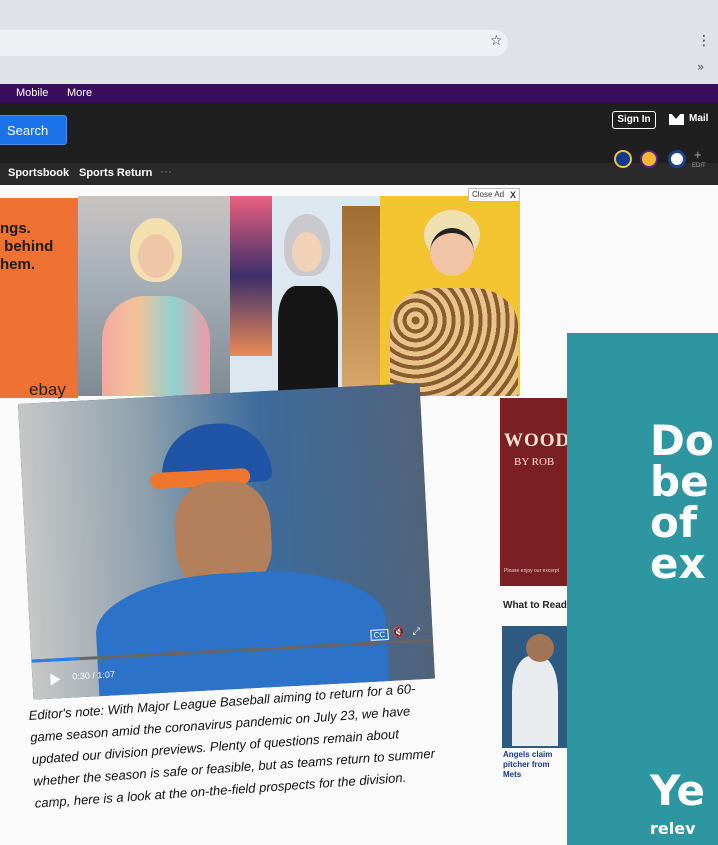  Describe the element at coordinates (254, 43) in the screenshot. I see `address-bar` at that location.